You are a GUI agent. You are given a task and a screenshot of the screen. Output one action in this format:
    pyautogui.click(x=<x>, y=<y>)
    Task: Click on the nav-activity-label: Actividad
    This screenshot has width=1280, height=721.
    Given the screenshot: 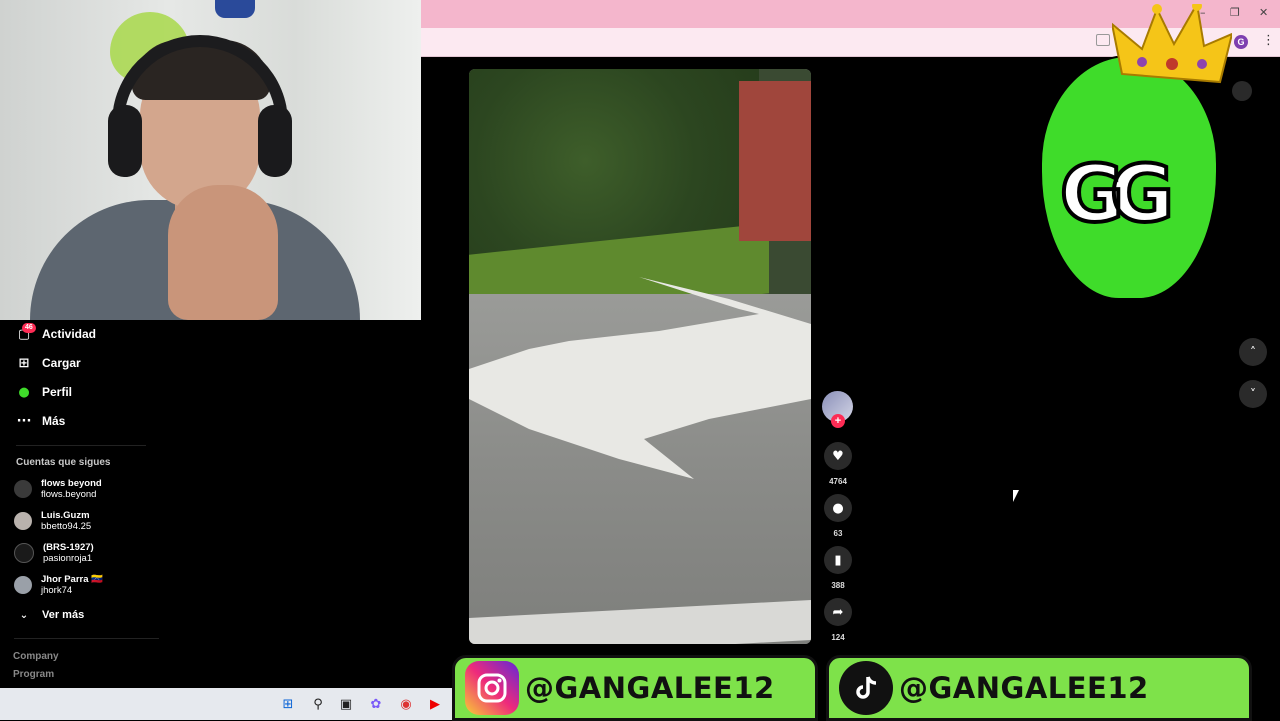 What is the action you would take?
    pyautogui.click(x=69, y=334)
    